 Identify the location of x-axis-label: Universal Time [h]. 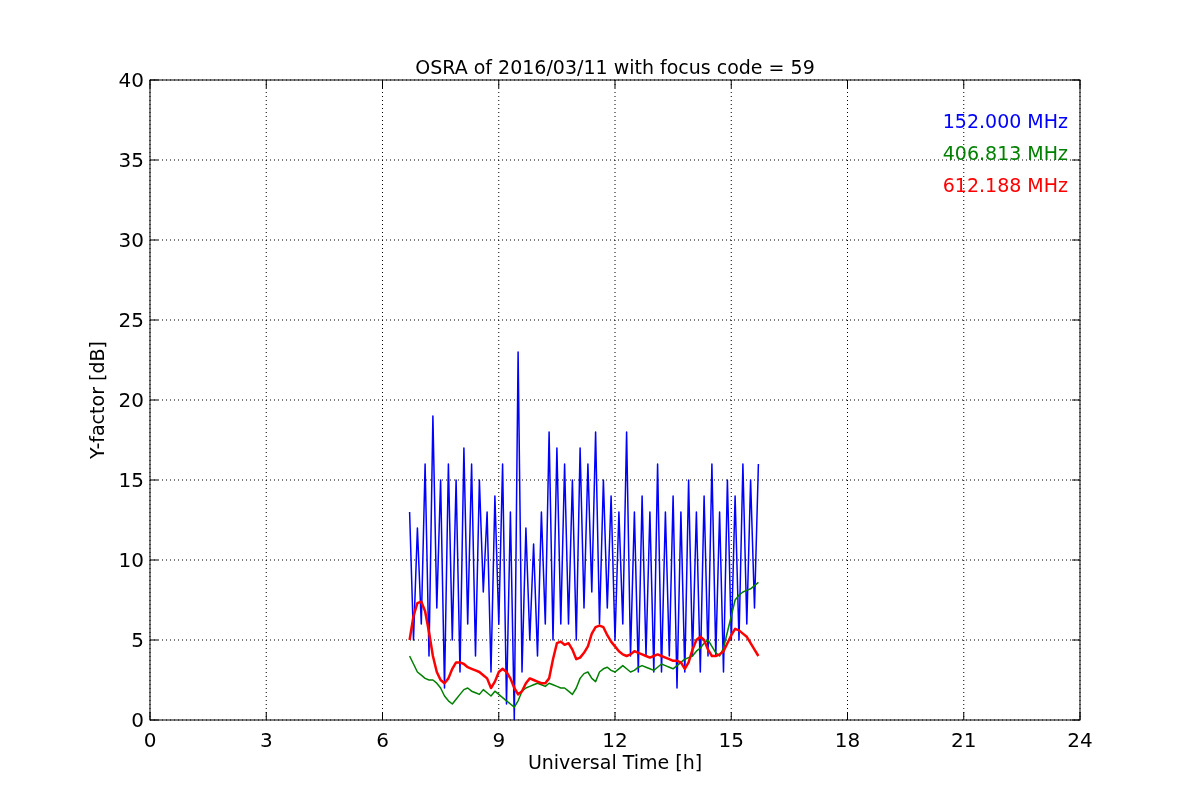
(615, 762).